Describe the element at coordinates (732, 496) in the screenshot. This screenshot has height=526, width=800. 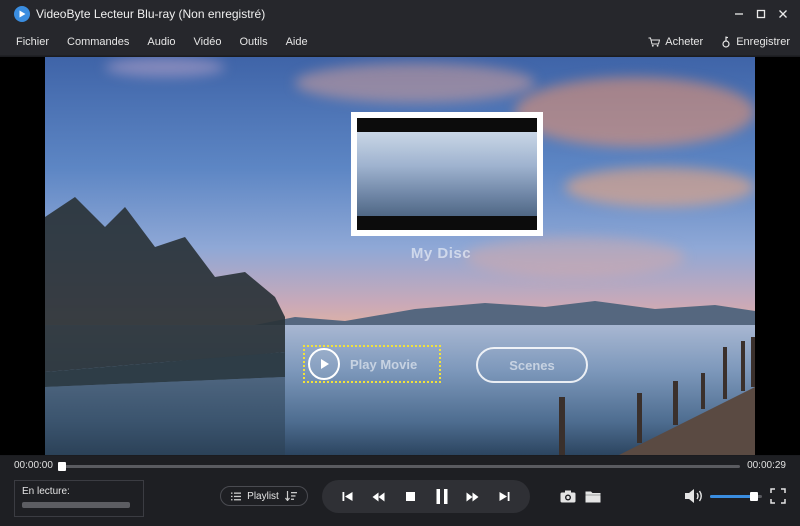
I see `volume-slider-fill` at that location.